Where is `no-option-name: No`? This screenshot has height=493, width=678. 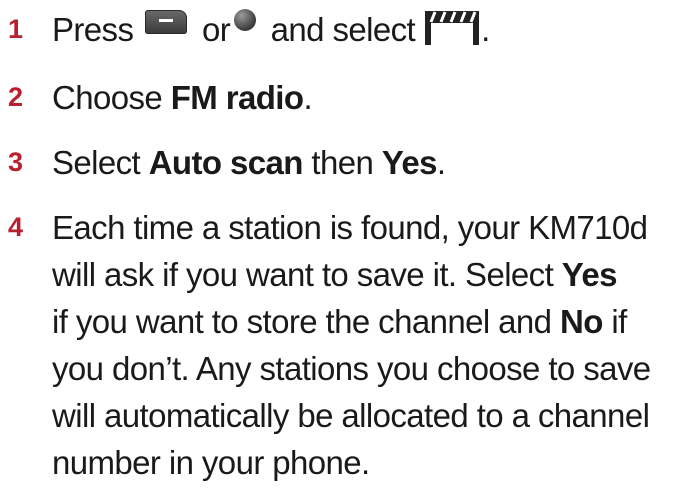 no-option-name: No is located at coordinates (581, 321).